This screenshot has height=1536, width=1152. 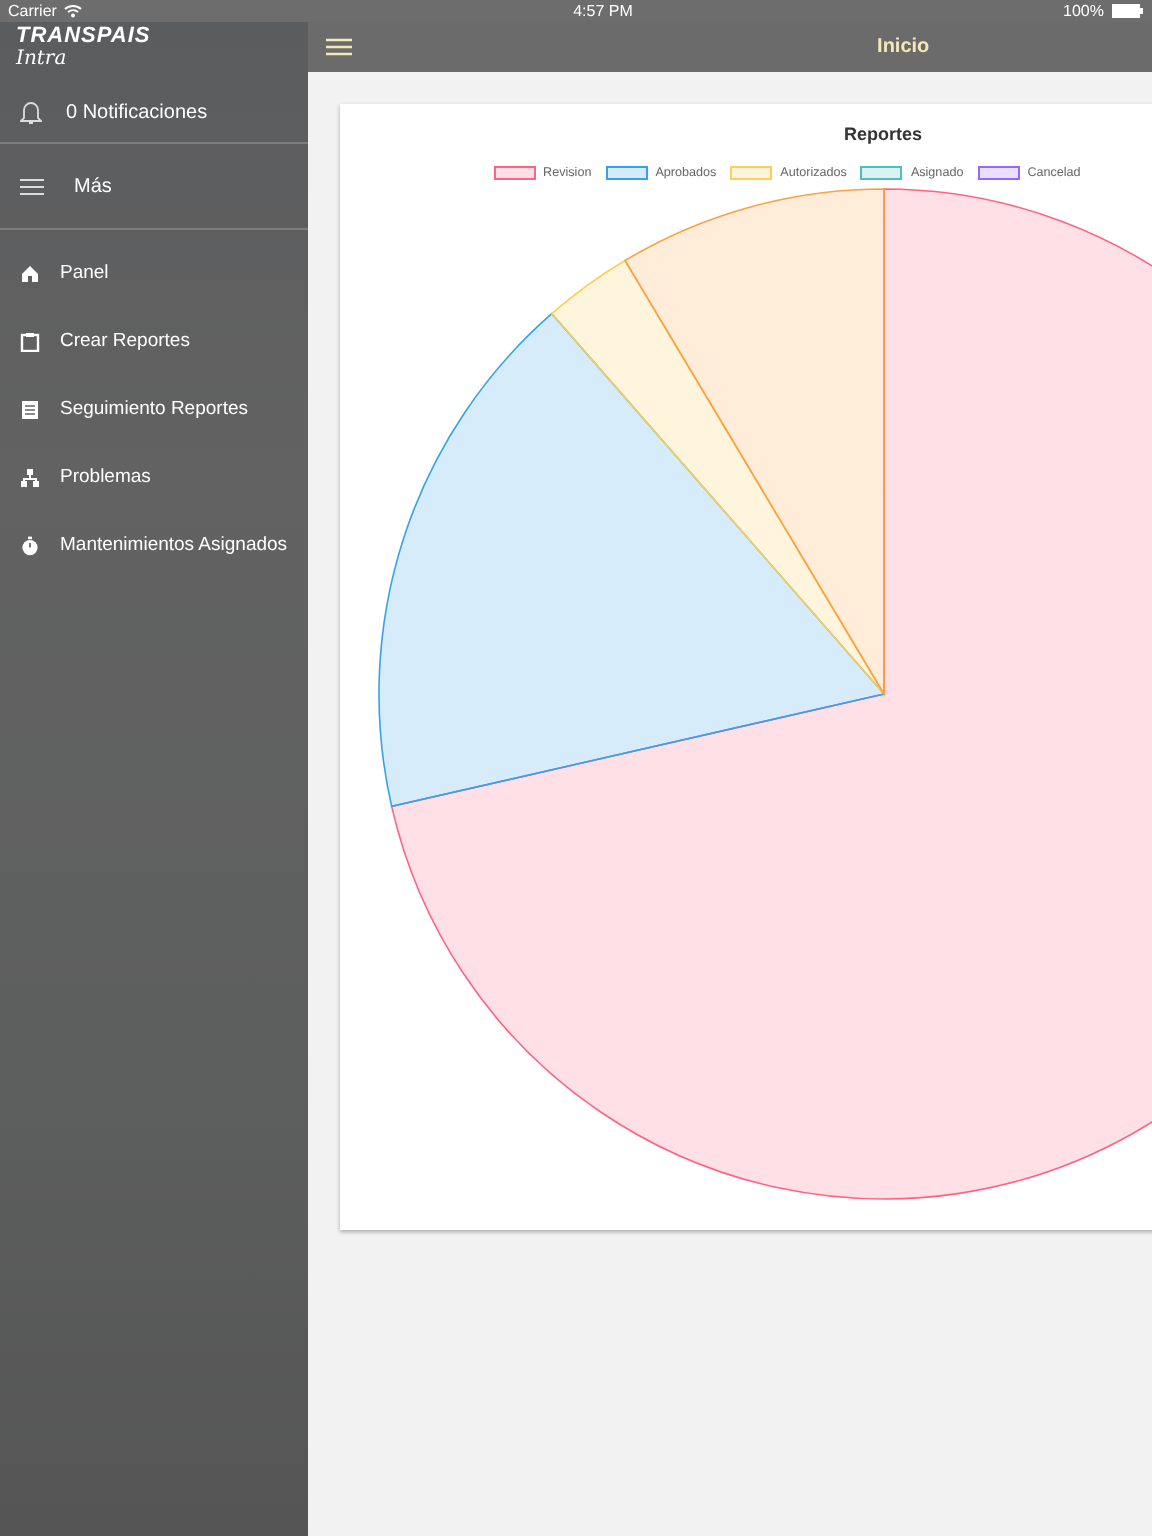 What do you see at coordinates (154, 112) in the screenshot?
I see `notifications-item: 0 Notificaciones` at bounding box center [154, 112].